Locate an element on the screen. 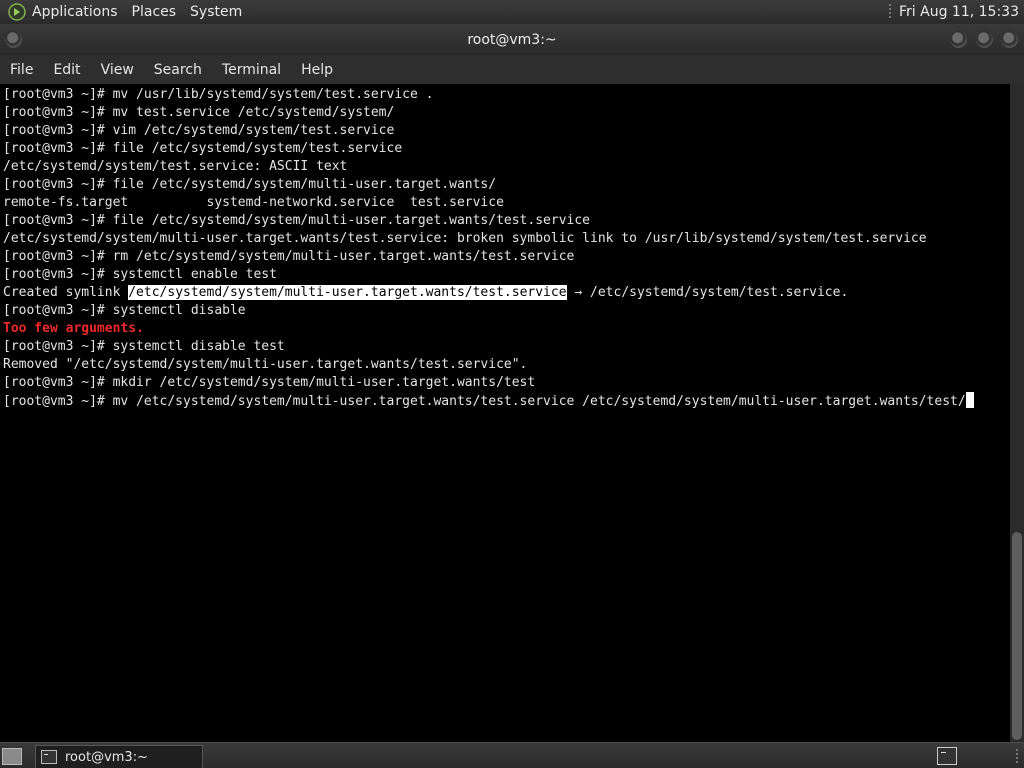 This screenshot has width=1024, height=768. taskbar-window-button: root@vm3:~ is located at coordinates (119, 756).